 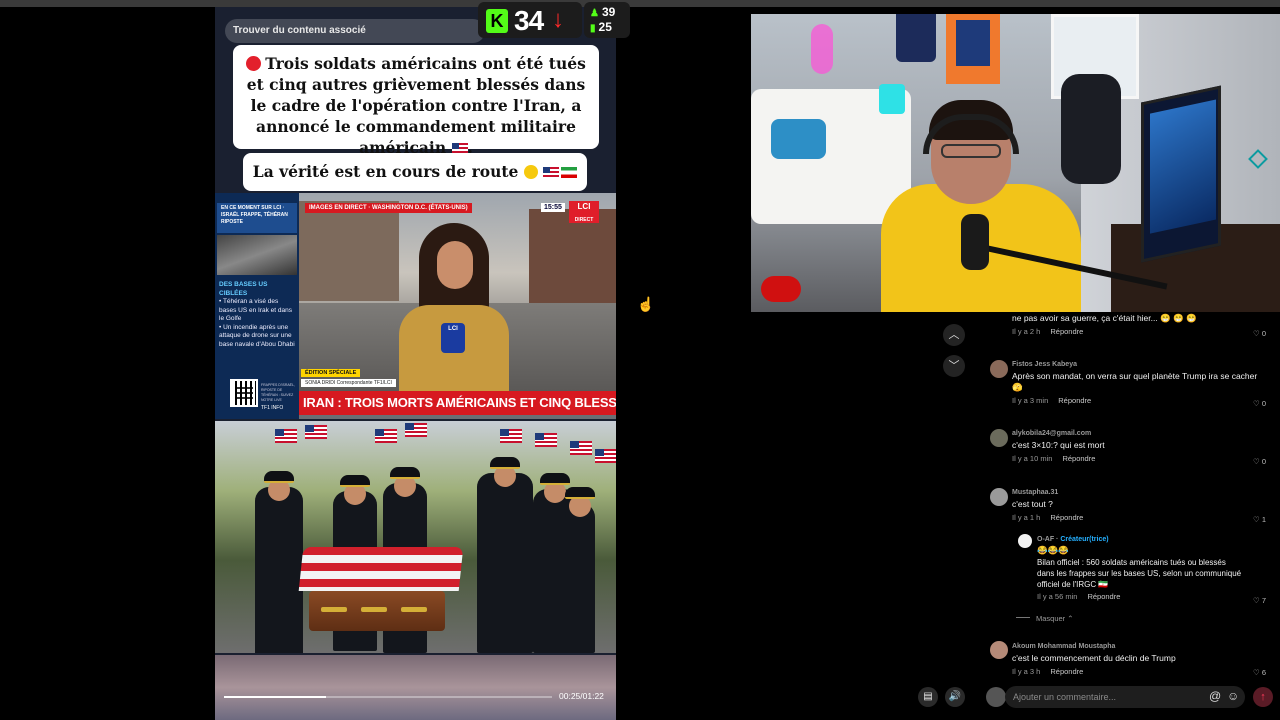 I want to click on comment-time: Il y a 3 h, so click(x=1026, y=671).